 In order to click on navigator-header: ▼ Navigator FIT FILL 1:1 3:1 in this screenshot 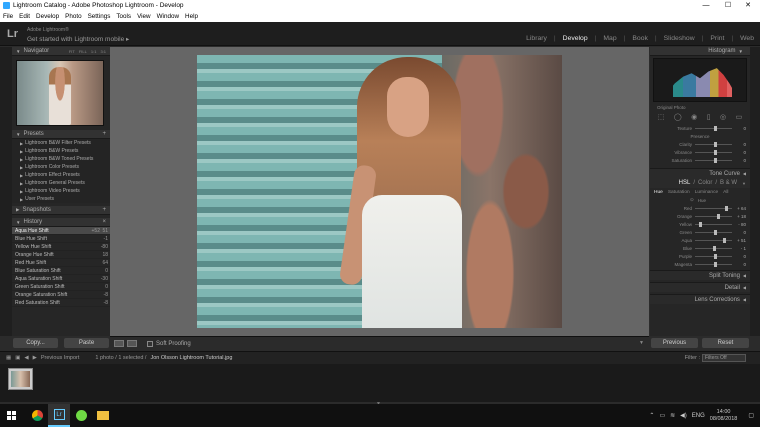, I will do `click(61, 51)`.